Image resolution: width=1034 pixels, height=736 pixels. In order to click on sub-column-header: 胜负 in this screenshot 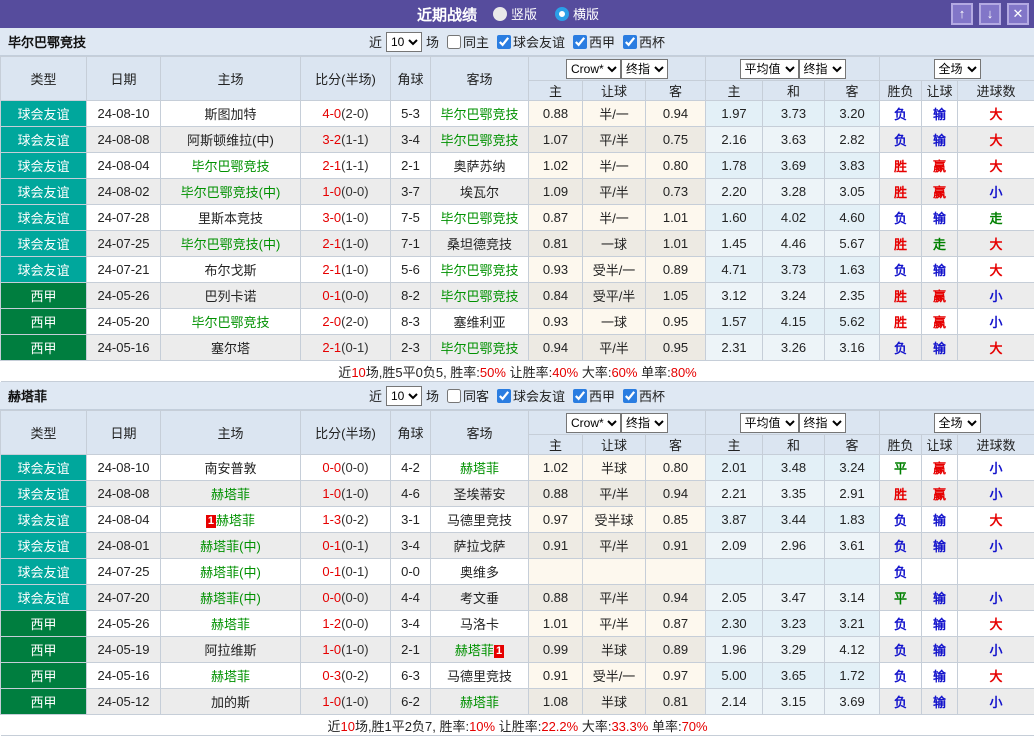, I will do `click(901, 445)`.